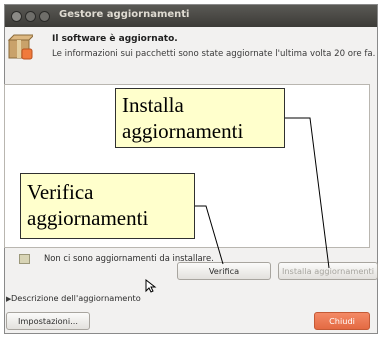 This screenshot has width=382, height=338. I want to click on install-callout-line2: aggiornamenti, so click(183, 131).